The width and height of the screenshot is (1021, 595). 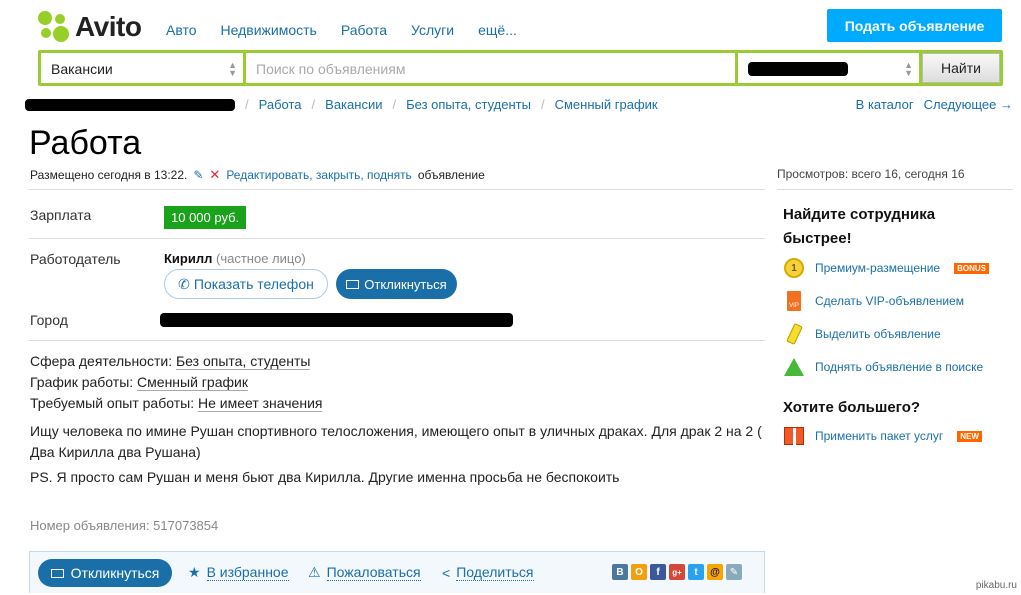 What do you see at coordinates (490, 68) in the screenshot?
I see `search-input: Поиск по объявлениям` at bounding box center [490, 68].